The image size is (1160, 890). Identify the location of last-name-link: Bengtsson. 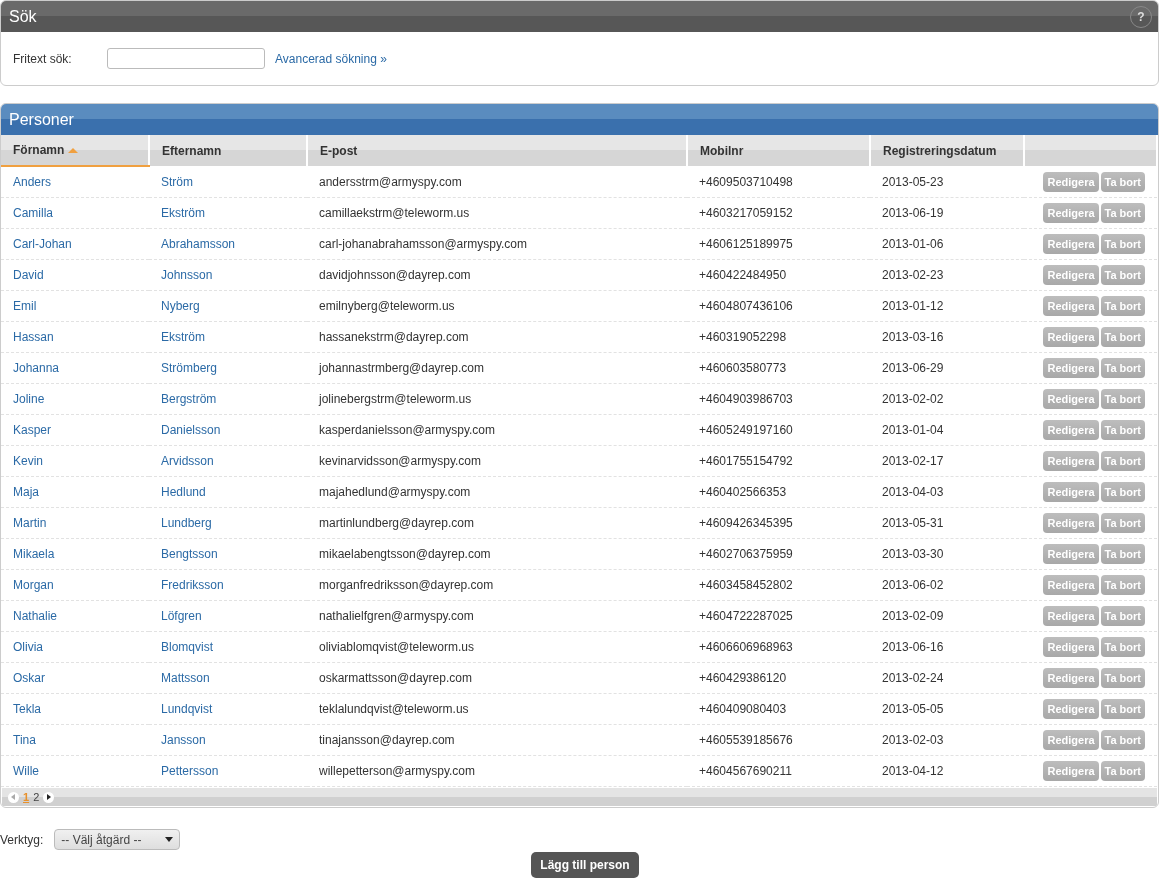
(189, 554).